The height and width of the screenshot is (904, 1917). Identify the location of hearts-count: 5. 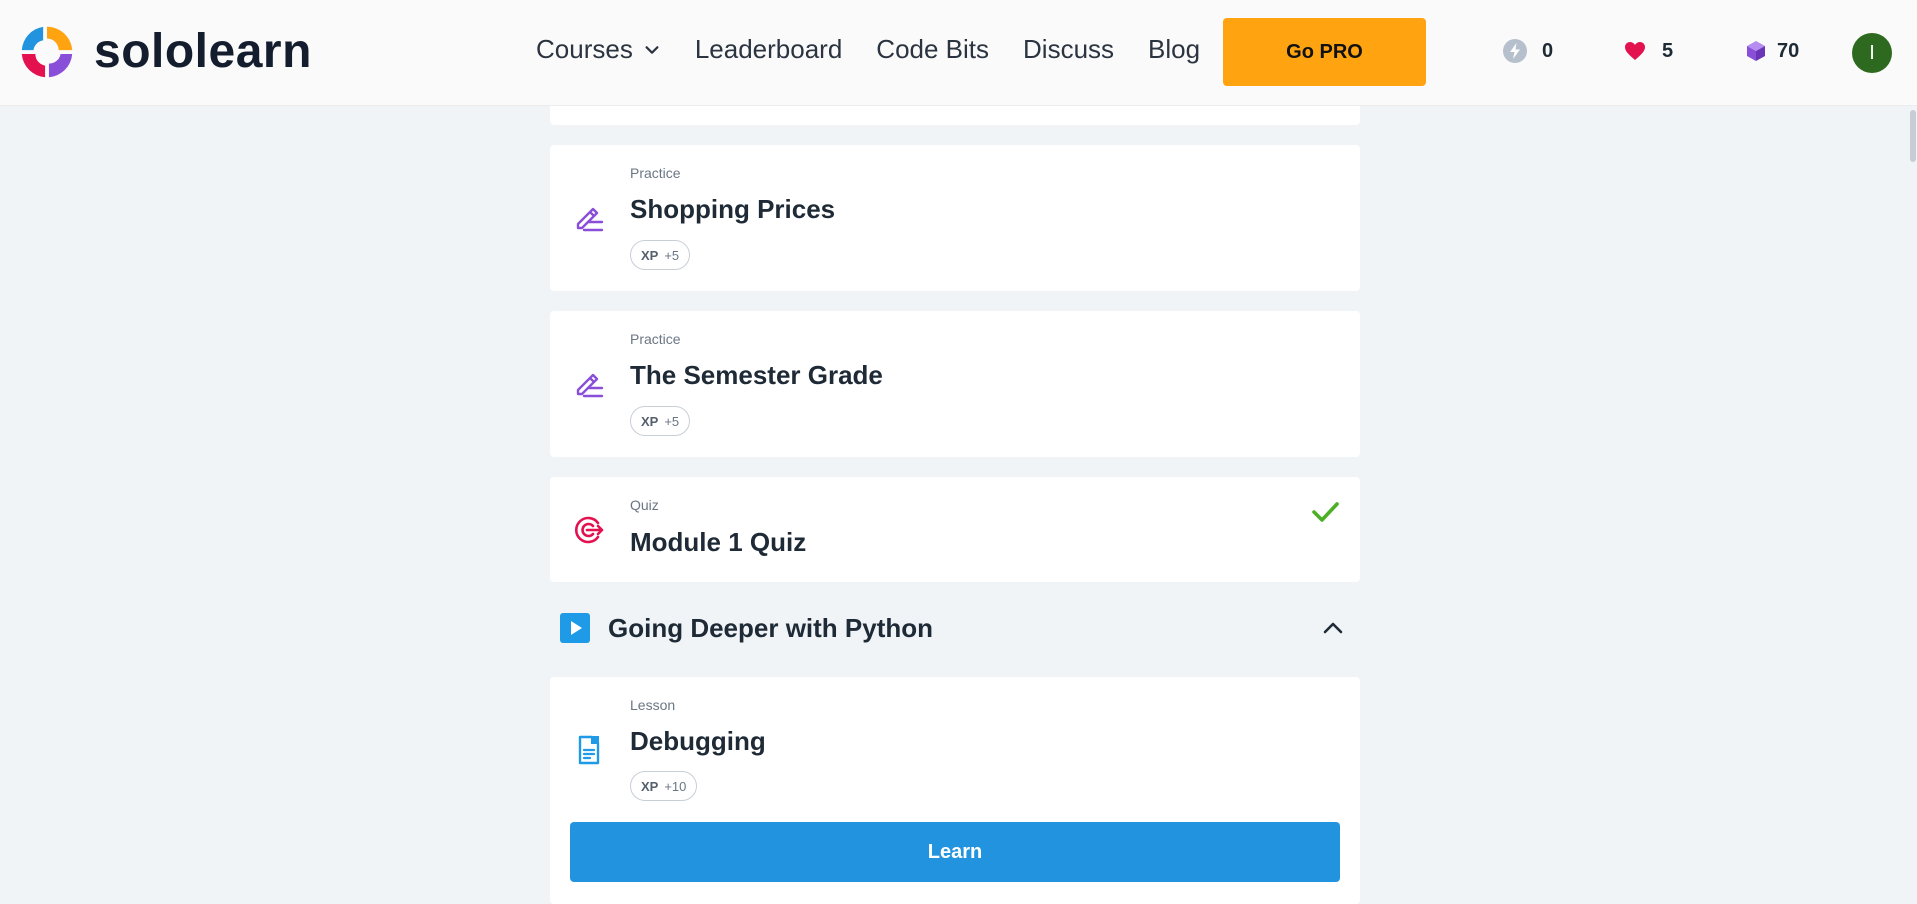
(1668, 50).